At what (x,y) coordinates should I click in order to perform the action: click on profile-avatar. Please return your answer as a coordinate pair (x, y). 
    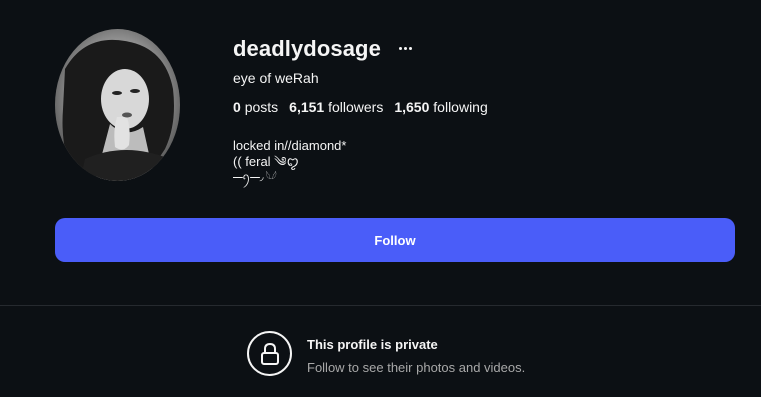
    Looking at the image, I should click on (117, 105).